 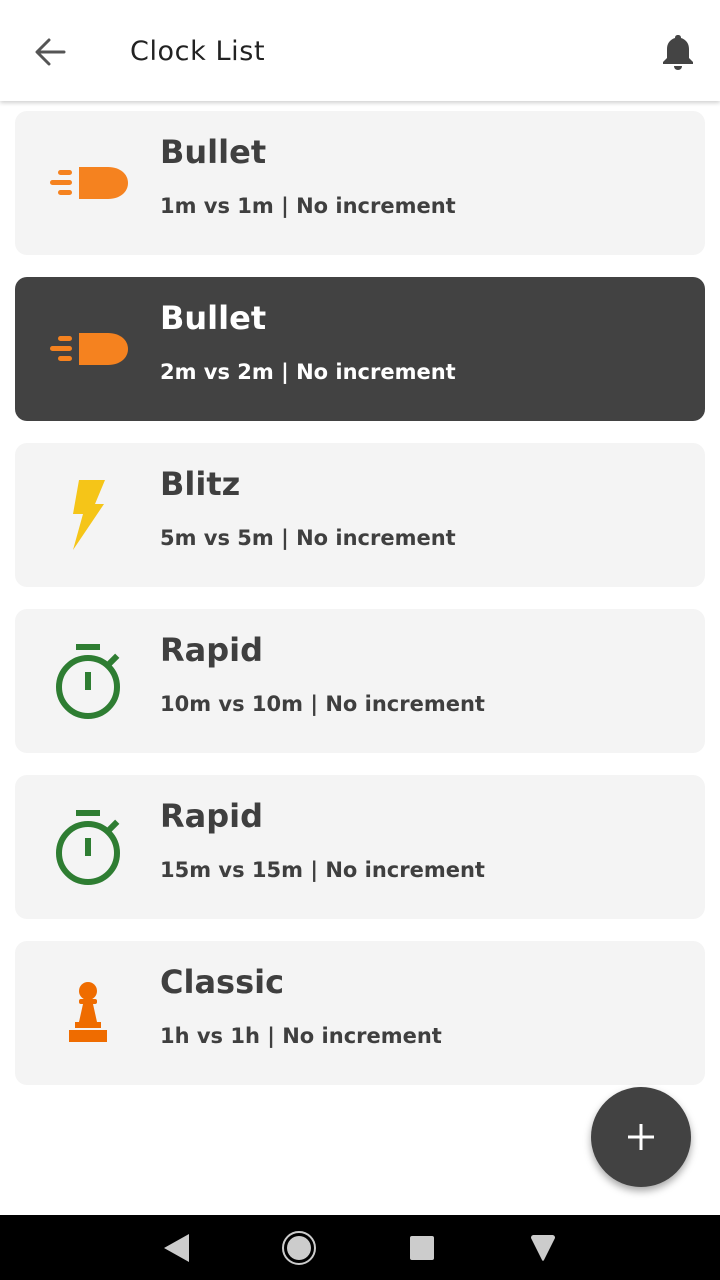 I want to click on arrow-left-icon, so click(x=50, y=52).